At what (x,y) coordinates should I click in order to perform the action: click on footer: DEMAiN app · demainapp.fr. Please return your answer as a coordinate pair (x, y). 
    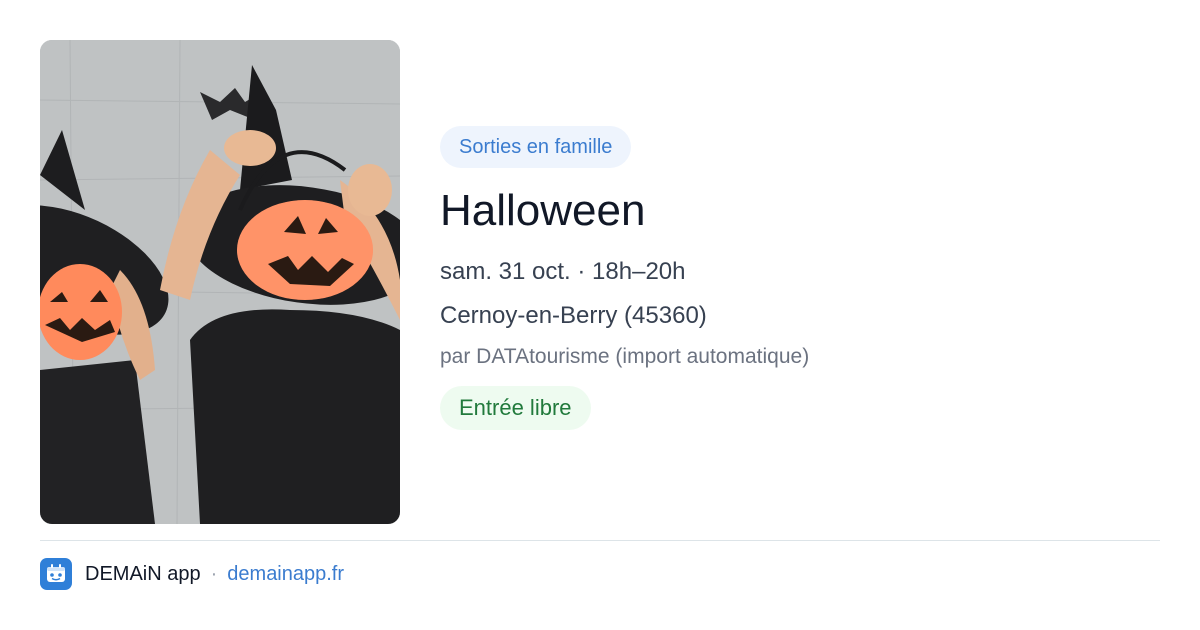
    Looking at the image, I should click on (192, 574).